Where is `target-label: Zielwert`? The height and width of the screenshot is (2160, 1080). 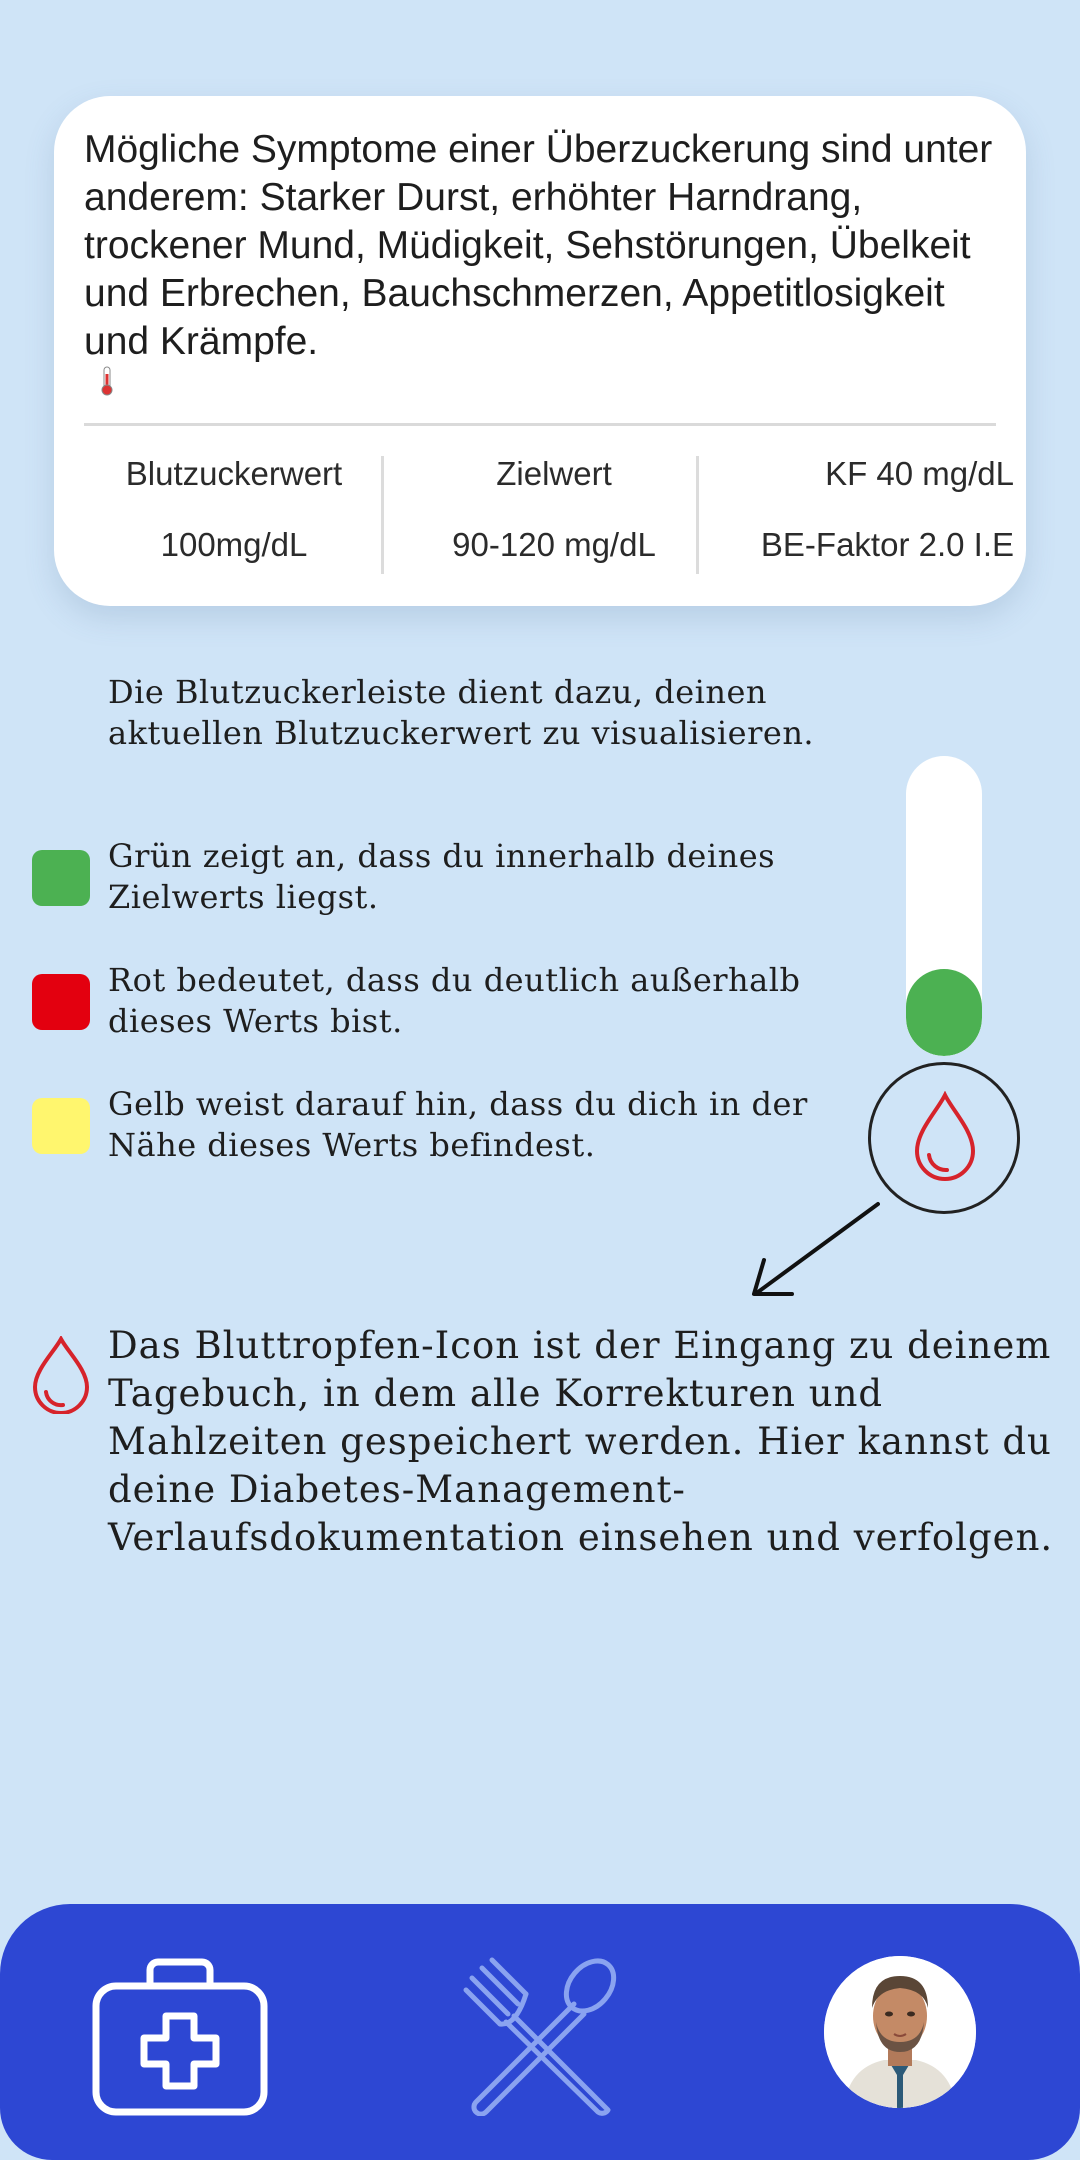 target-label: Zielwert is located at coordinates (554, 473).